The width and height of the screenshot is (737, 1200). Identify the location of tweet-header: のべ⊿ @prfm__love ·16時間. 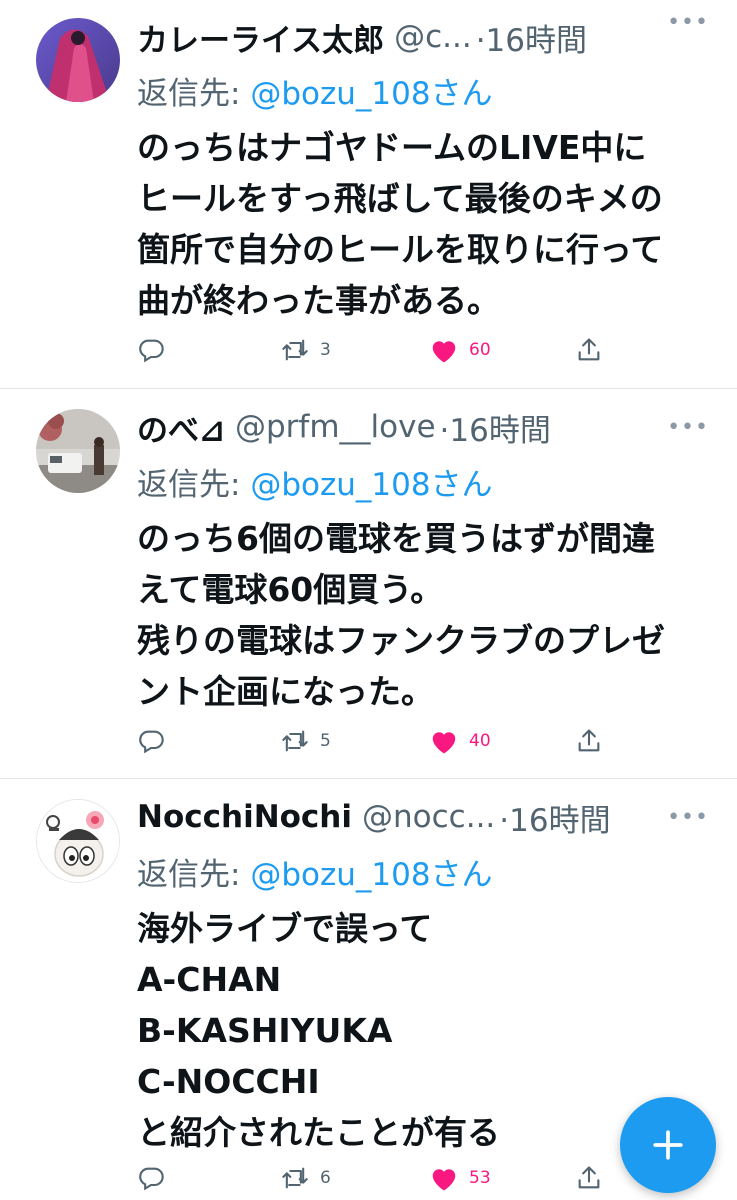
(427, 427).